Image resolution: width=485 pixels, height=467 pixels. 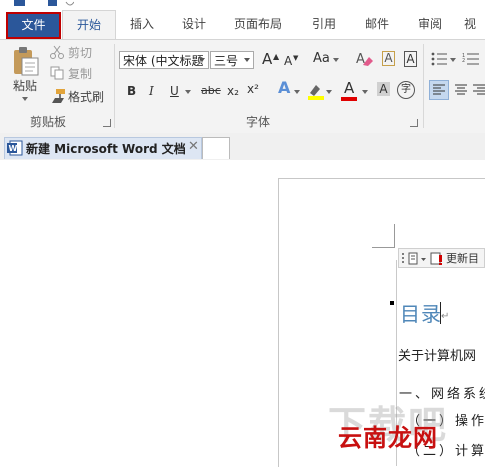 I want to click on tab-design: 设计, so click(x=194, y=24).